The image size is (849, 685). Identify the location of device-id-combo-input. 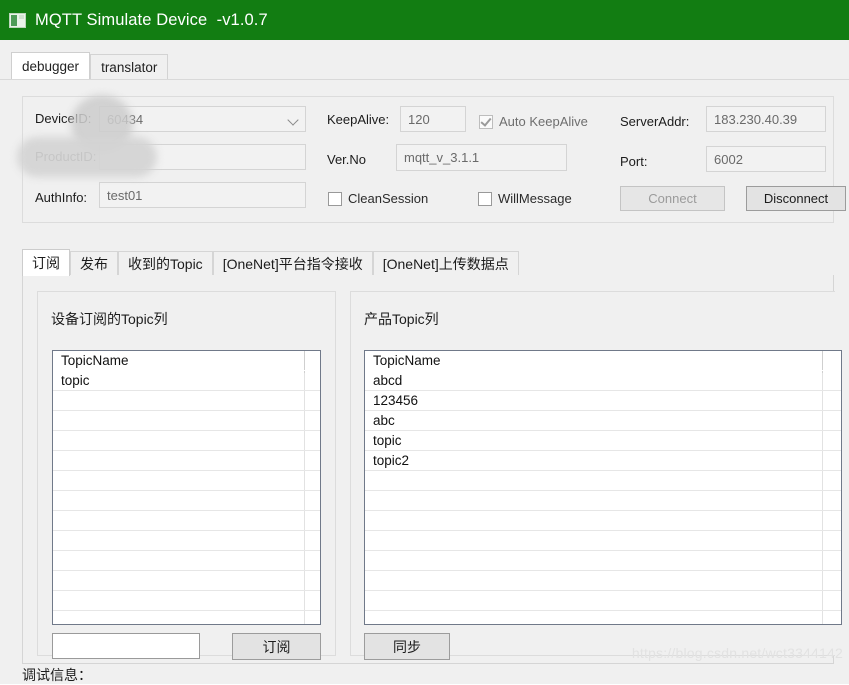
(202, 119).